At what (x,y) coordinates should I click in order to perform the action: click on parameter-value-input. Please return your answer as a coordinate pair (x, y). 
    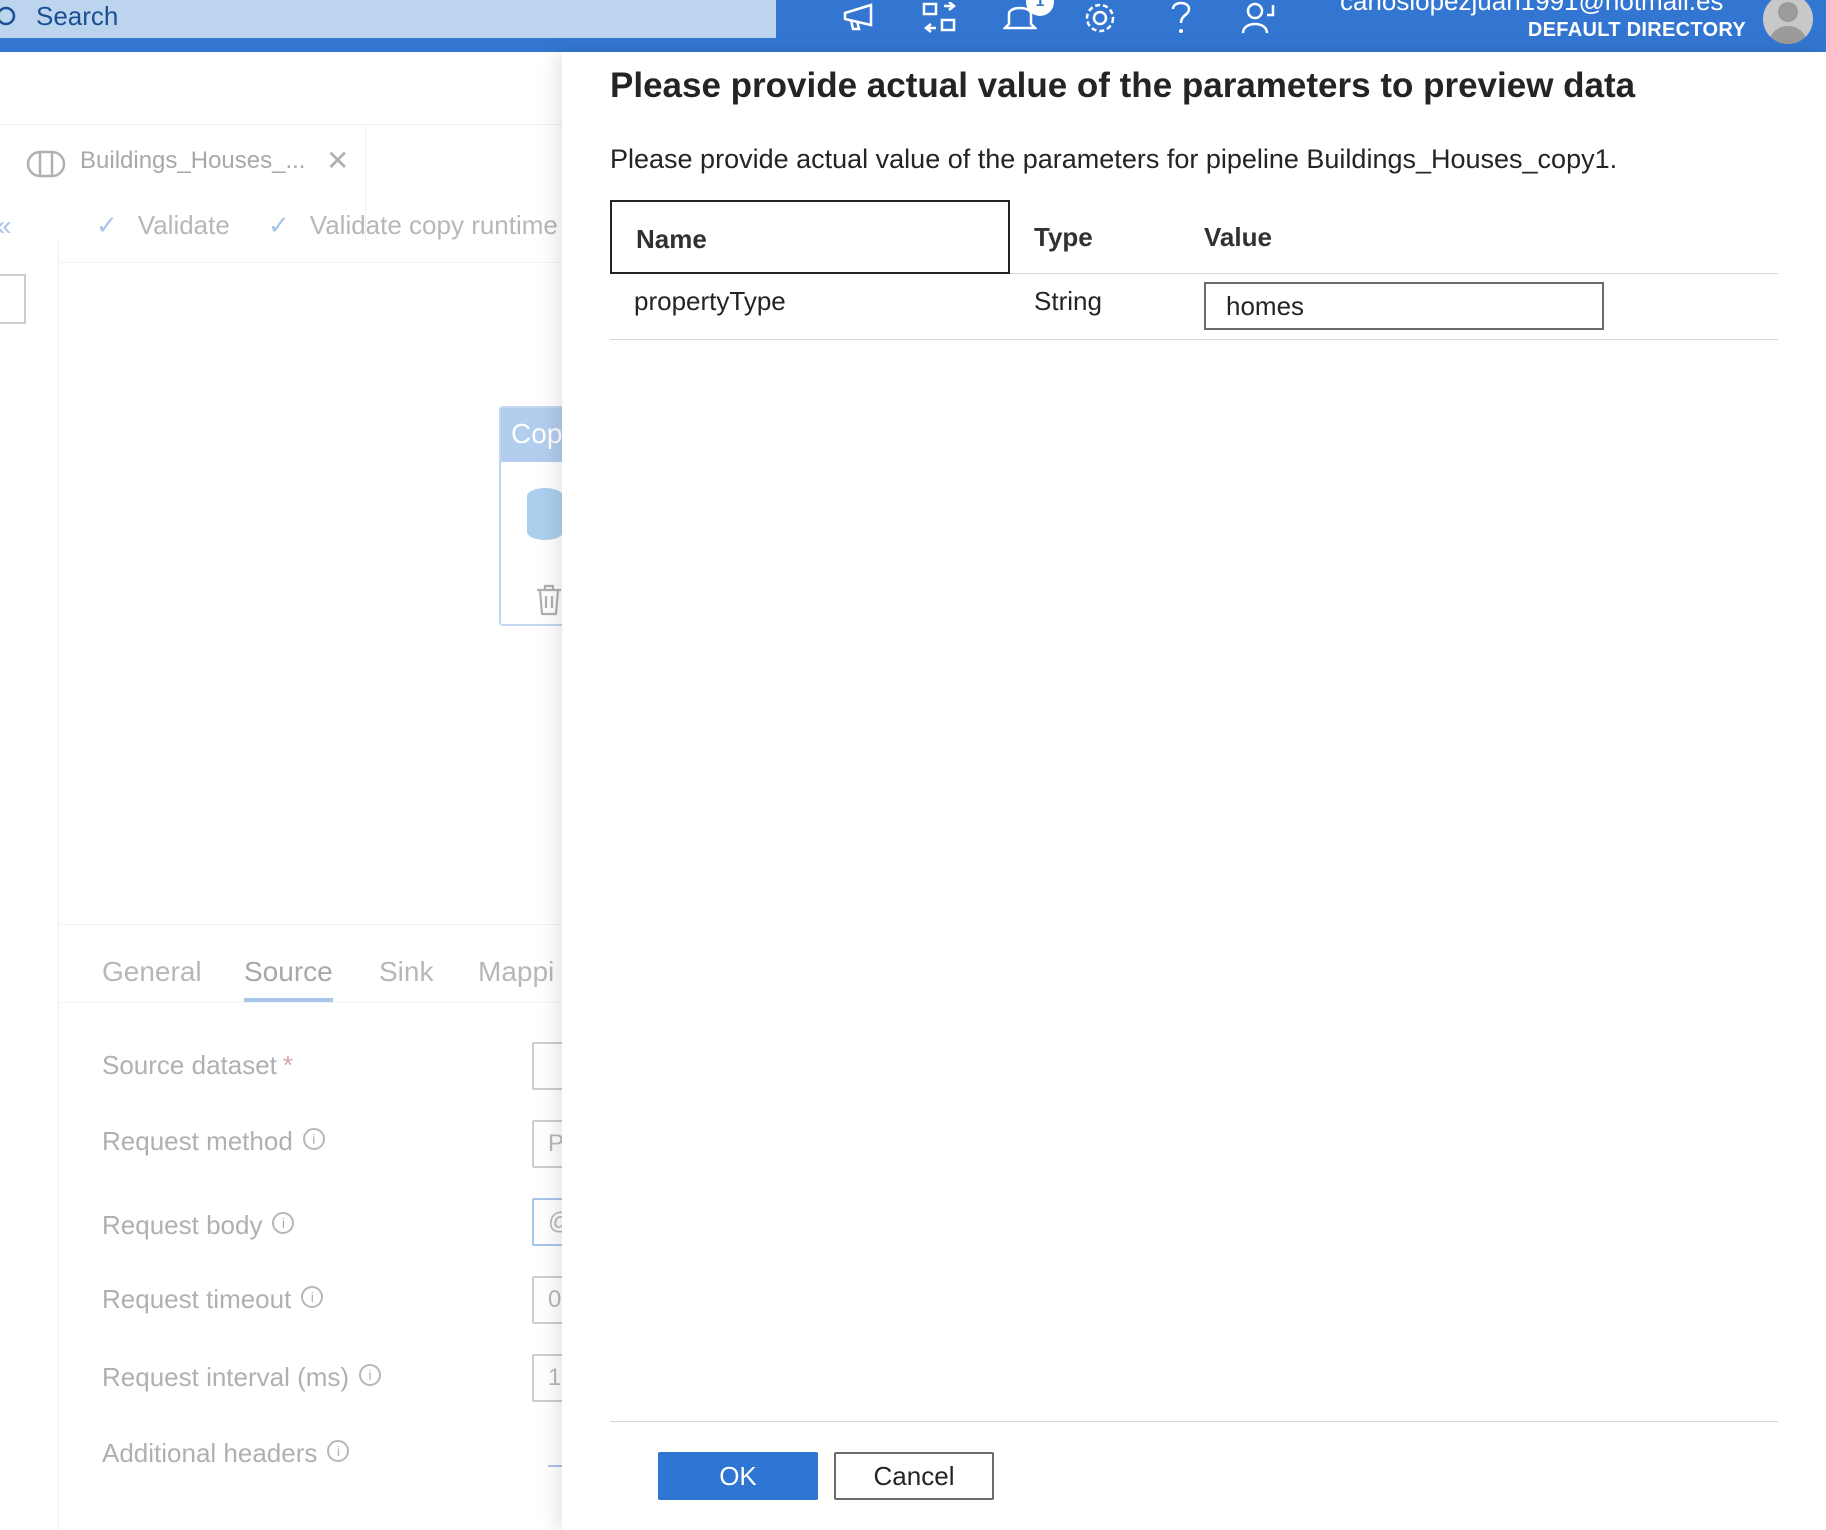
    Looking at the image, I should click on (1404, 306).